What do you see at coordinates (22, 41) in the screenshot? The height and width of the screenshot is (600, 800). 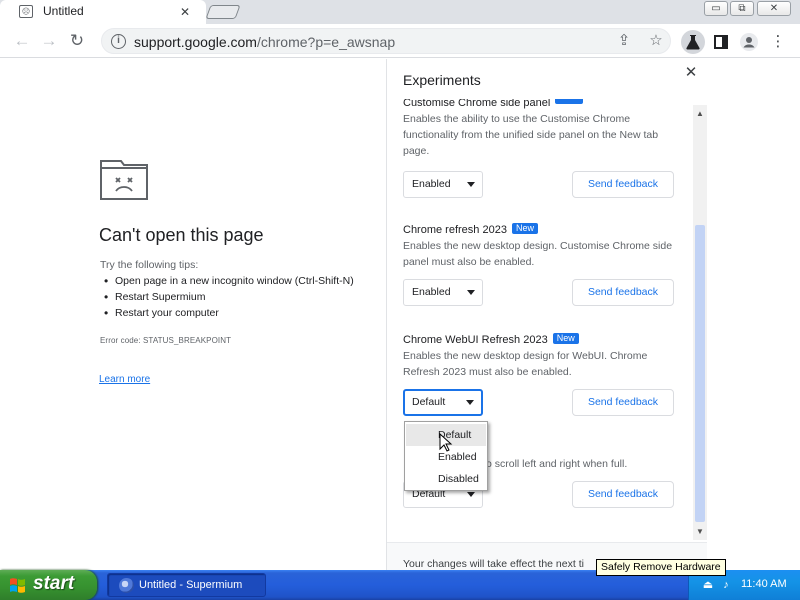 I see `back-arrow-icon: ←` at bounding box center [22, 41].